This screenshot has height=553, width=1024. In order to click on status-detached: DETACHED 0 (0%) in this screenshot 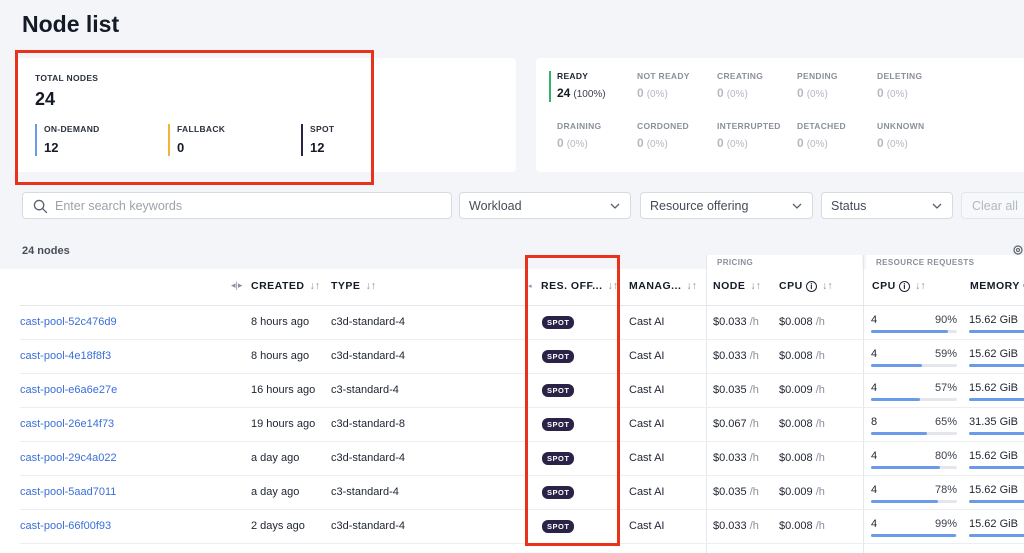, I will do `click(829, 138)`.